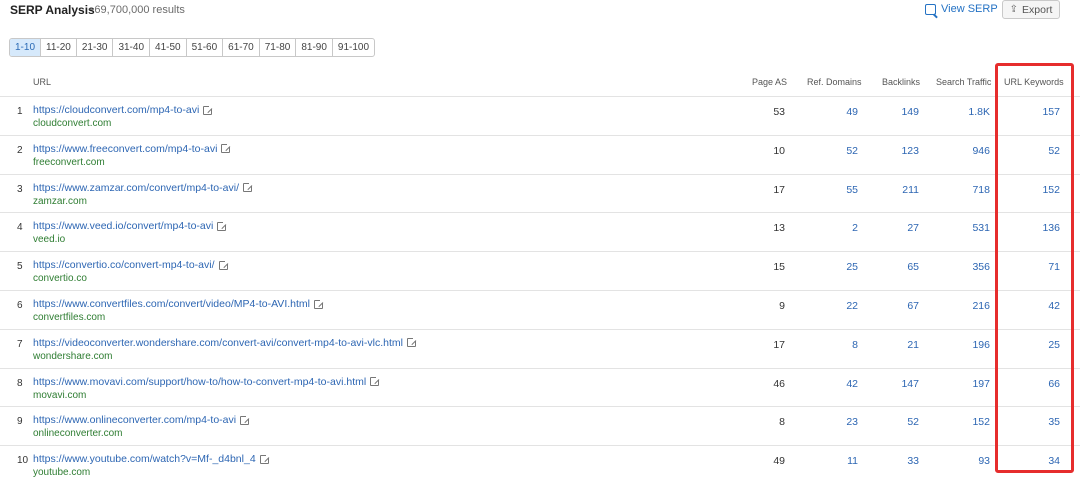 The width and height of the screenshot is (1080, 482). What do you see at coordinates (961, 9) in the screenshot?
I see `view-serp-button: View SERP` at bounding box center [961, 9].